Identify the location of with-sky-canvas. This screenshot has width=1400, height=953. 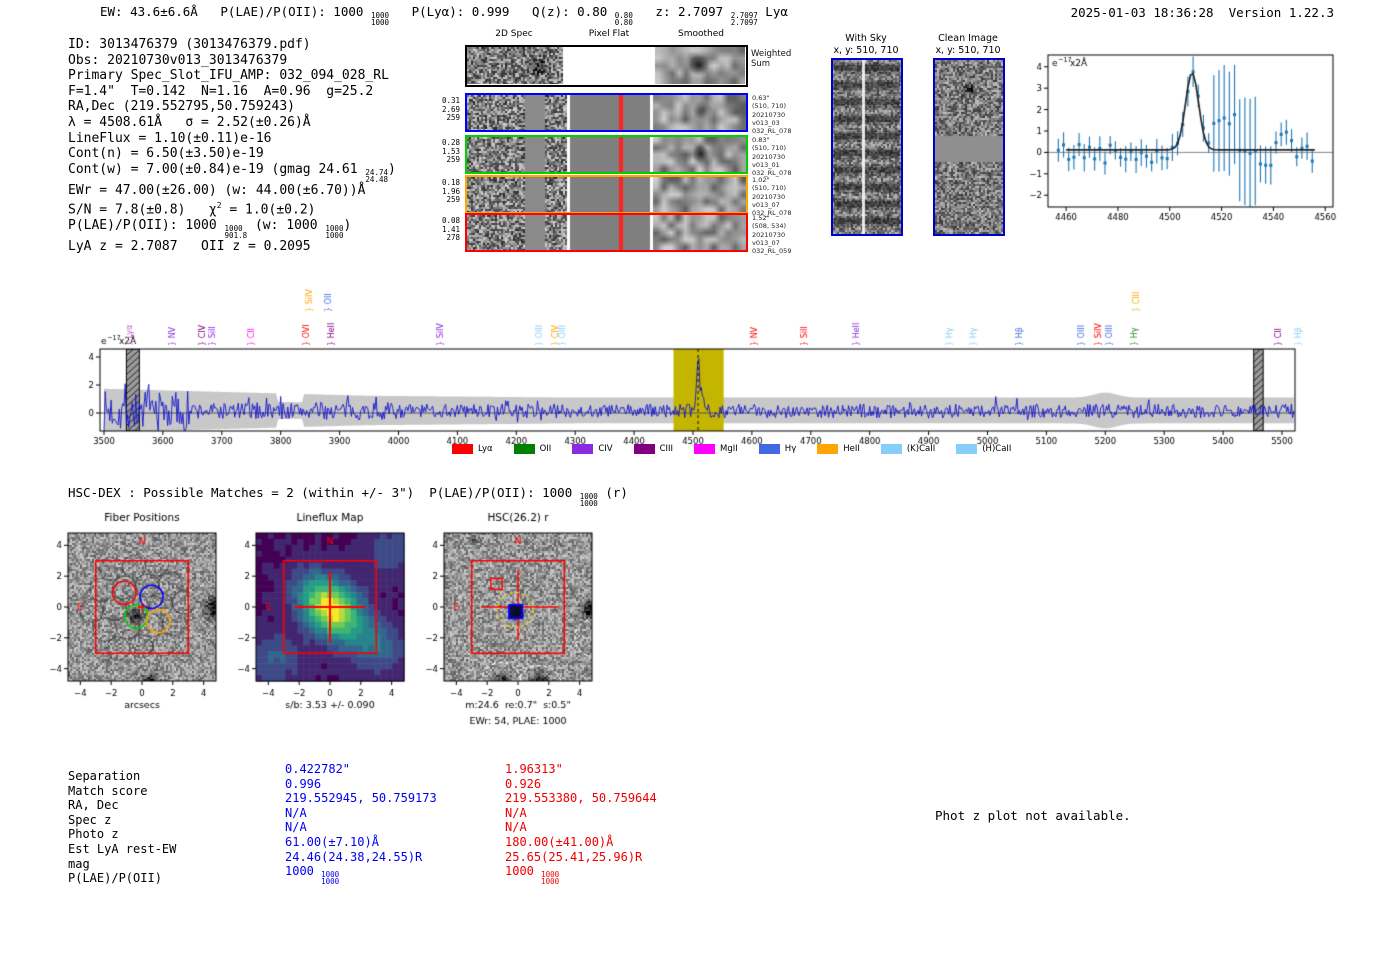
(867, 147).